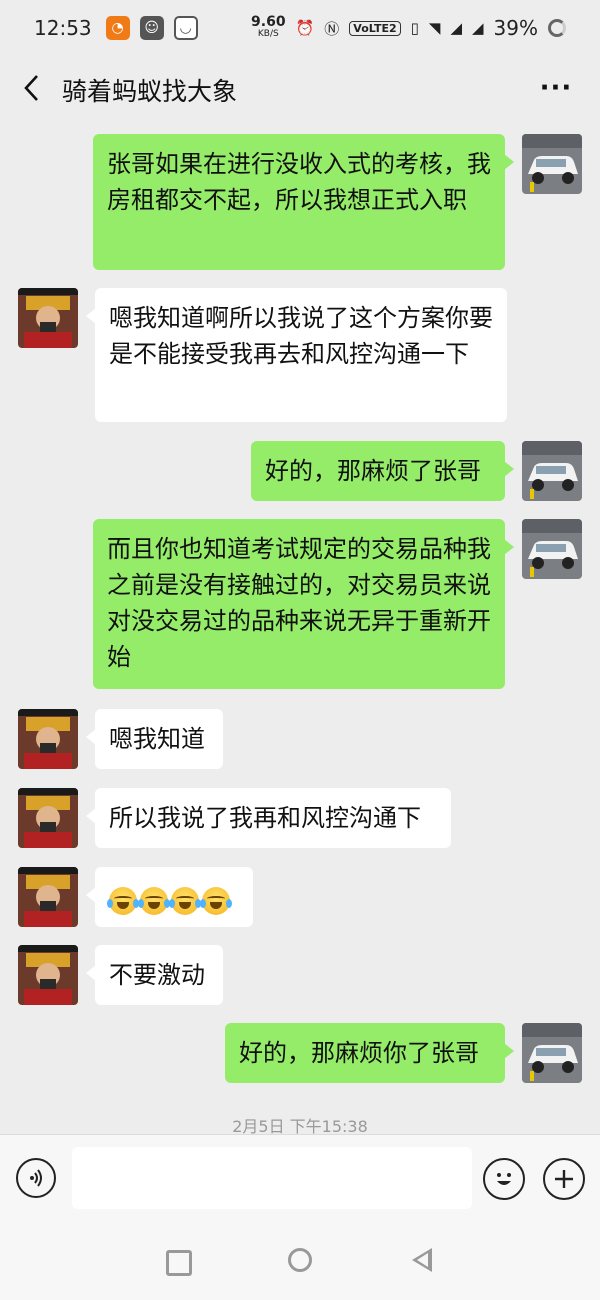 The width and height of the screenshot is (600, 1300). I want to click on message-bubble-received, so click(169, 897).